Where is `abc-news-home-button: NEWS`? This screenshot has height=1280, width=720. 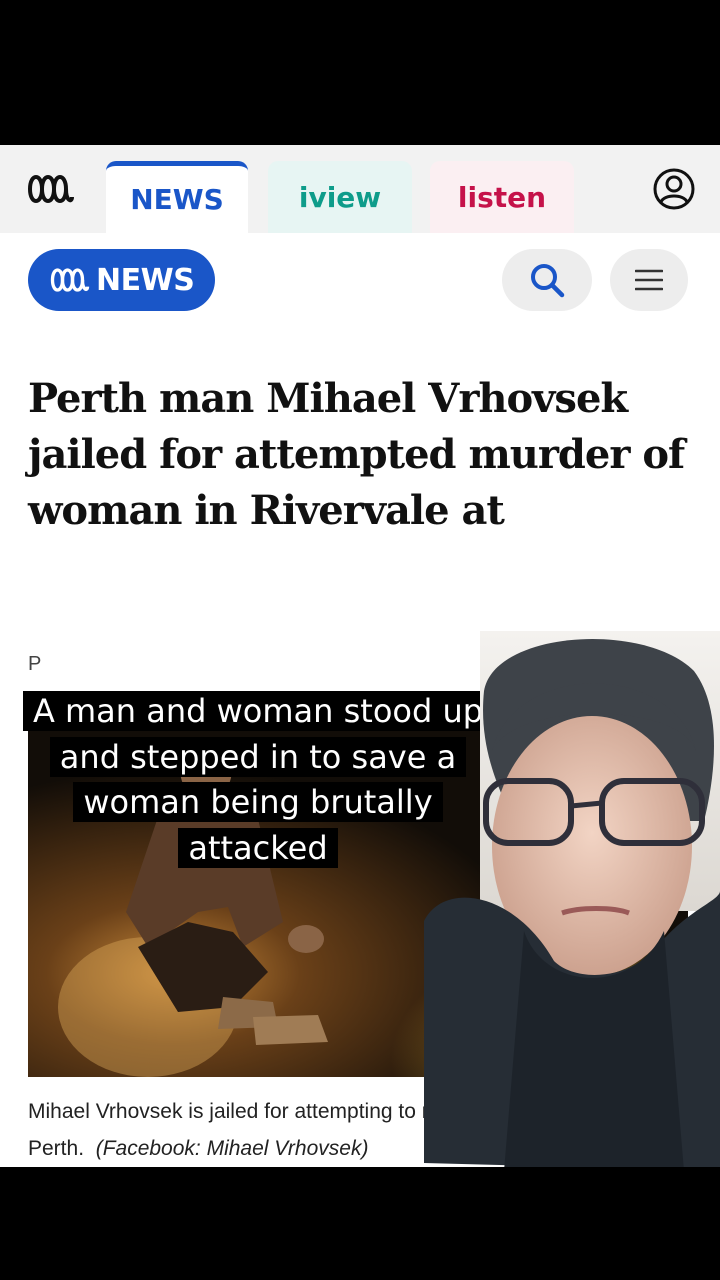
abc-news-home-button: NEWS is located at coordinates (121, 280).